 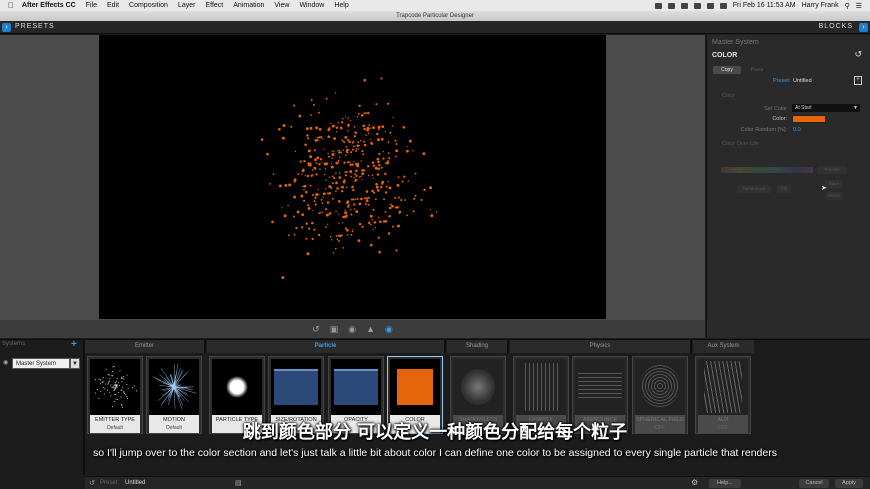 I want to click on wifi-icon, so click(x=710, y=5).